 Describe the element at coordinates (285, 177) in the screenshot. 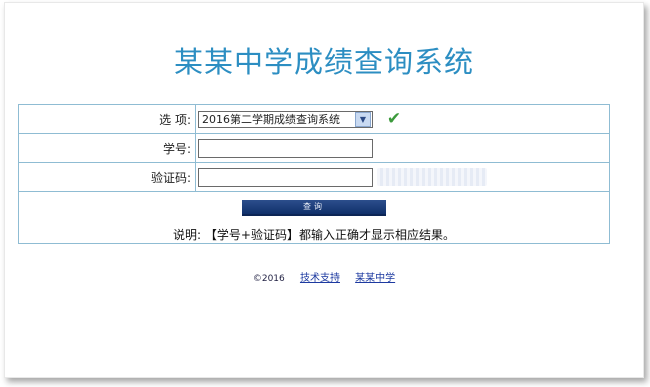

I see `captcha-input` at that location.